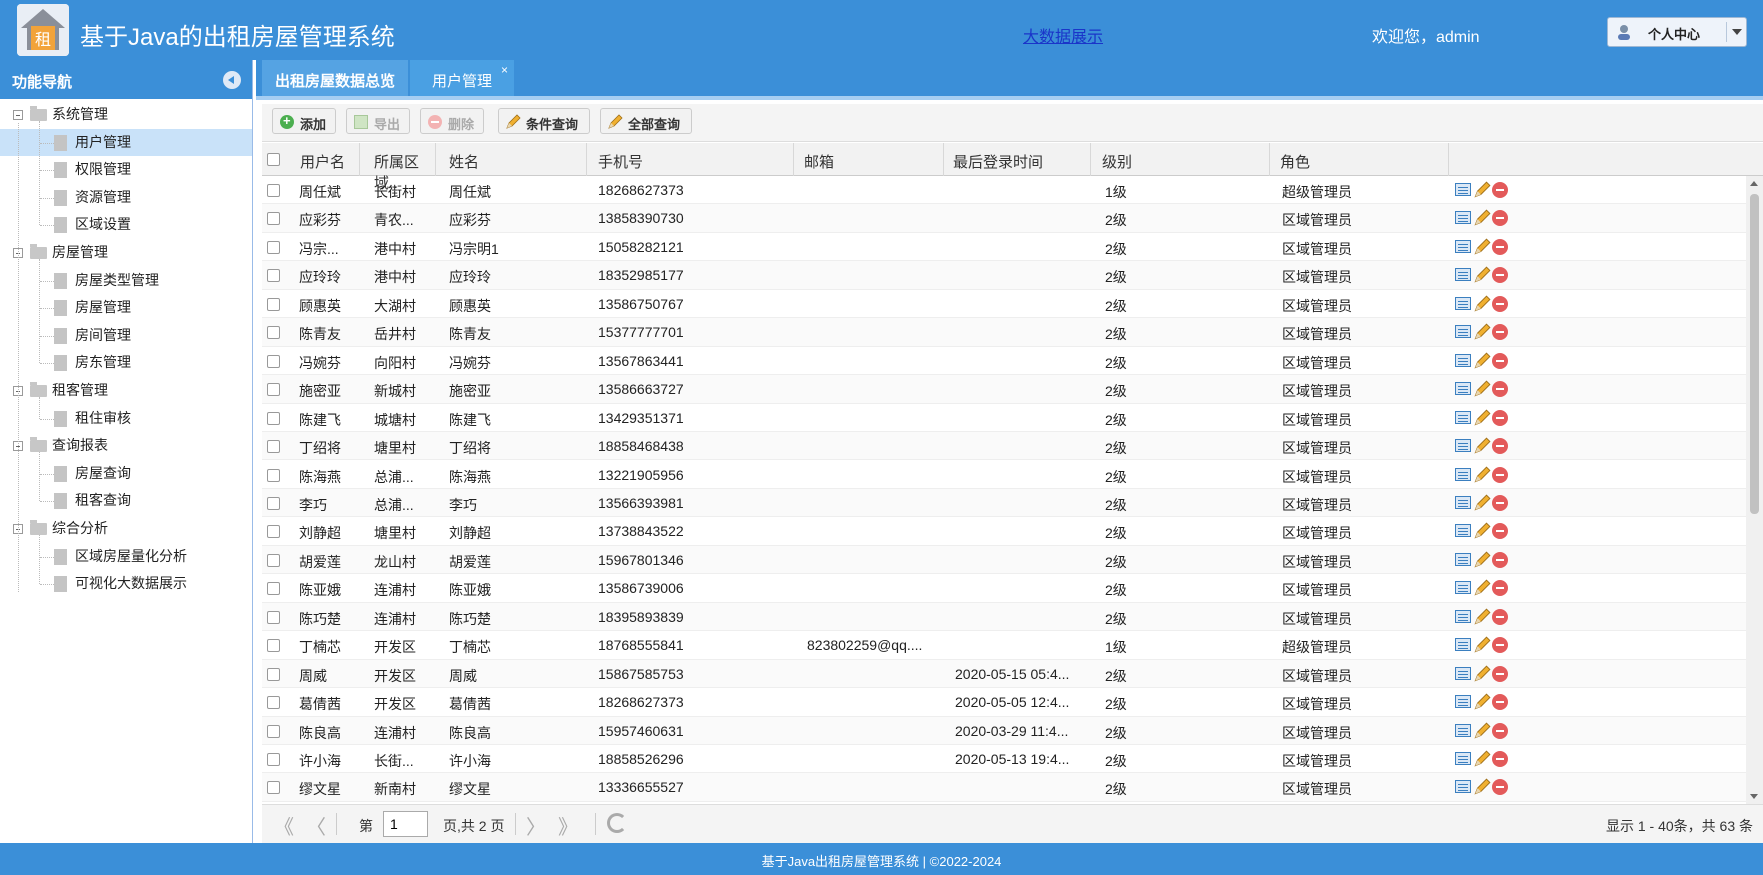  Describe the element at coordinates (869, 159) in the screenshot. I see `column-header-email: 邮箱` at that location.